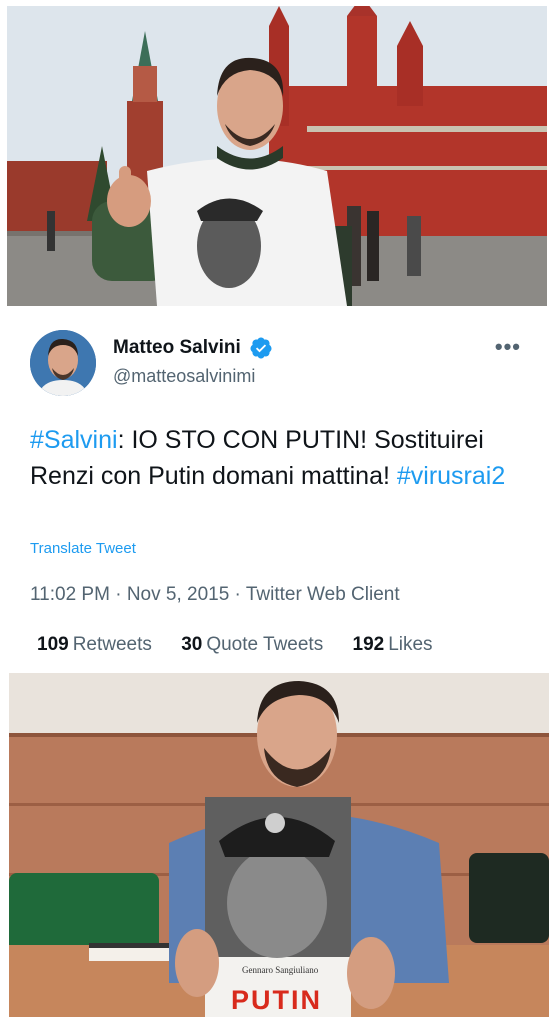  I want to click on book-title: PUTIN, so click(276, 1000).